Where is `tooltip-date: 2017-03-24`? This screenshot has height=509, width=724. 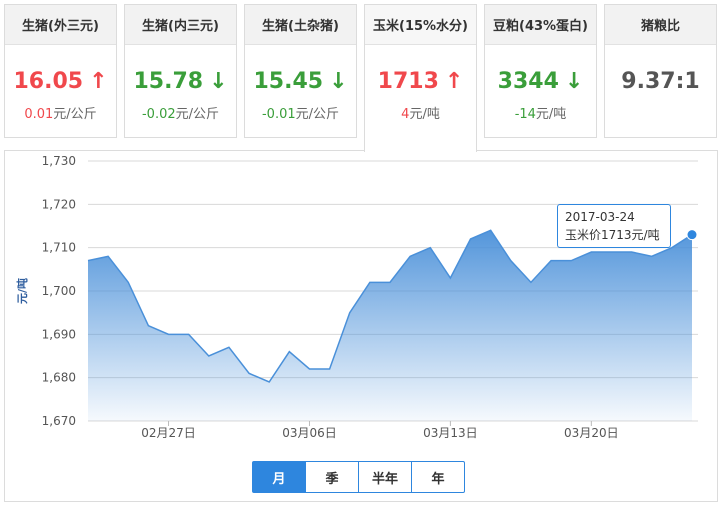
tooltip-date: 2017-03-24 is located at coordinates (600, 217).